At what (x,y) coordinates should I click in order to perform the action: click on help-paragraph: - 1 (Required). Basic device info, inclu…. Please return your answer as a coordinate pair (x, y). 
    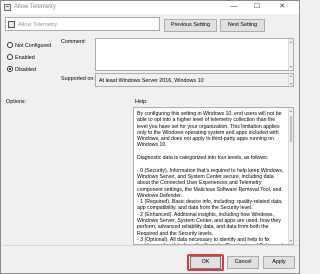
    Looking at the image, I should click on (210, 205).